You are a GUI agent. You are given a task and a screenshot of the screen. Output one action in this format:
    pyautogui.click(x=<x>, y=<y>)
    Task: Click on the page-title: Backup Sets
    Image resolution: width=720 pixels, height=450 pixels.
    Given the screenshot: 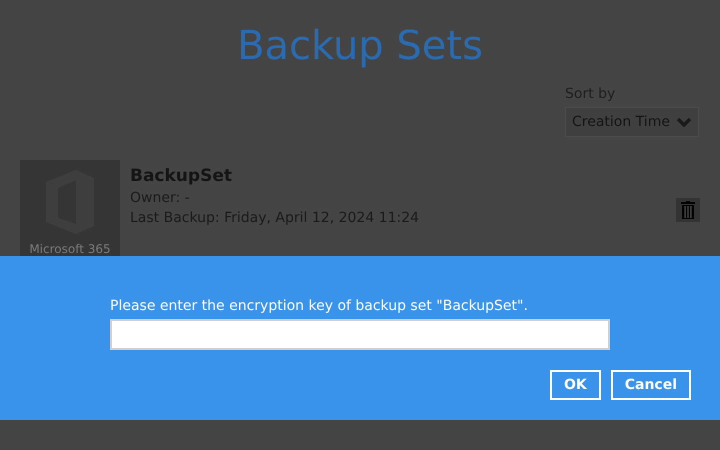 What is the action you would take?
    pyautogui.click(x=360, y=46)
    